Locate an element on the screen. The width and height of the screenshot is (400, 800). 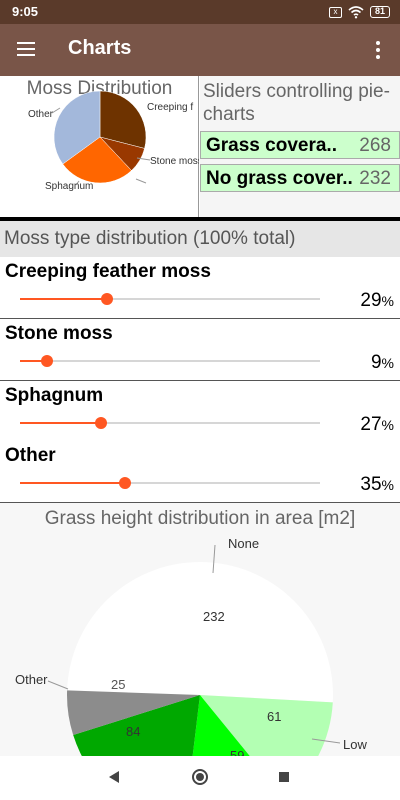
grass-item-label: No grass cover.. is located at coordinates (279, 178).